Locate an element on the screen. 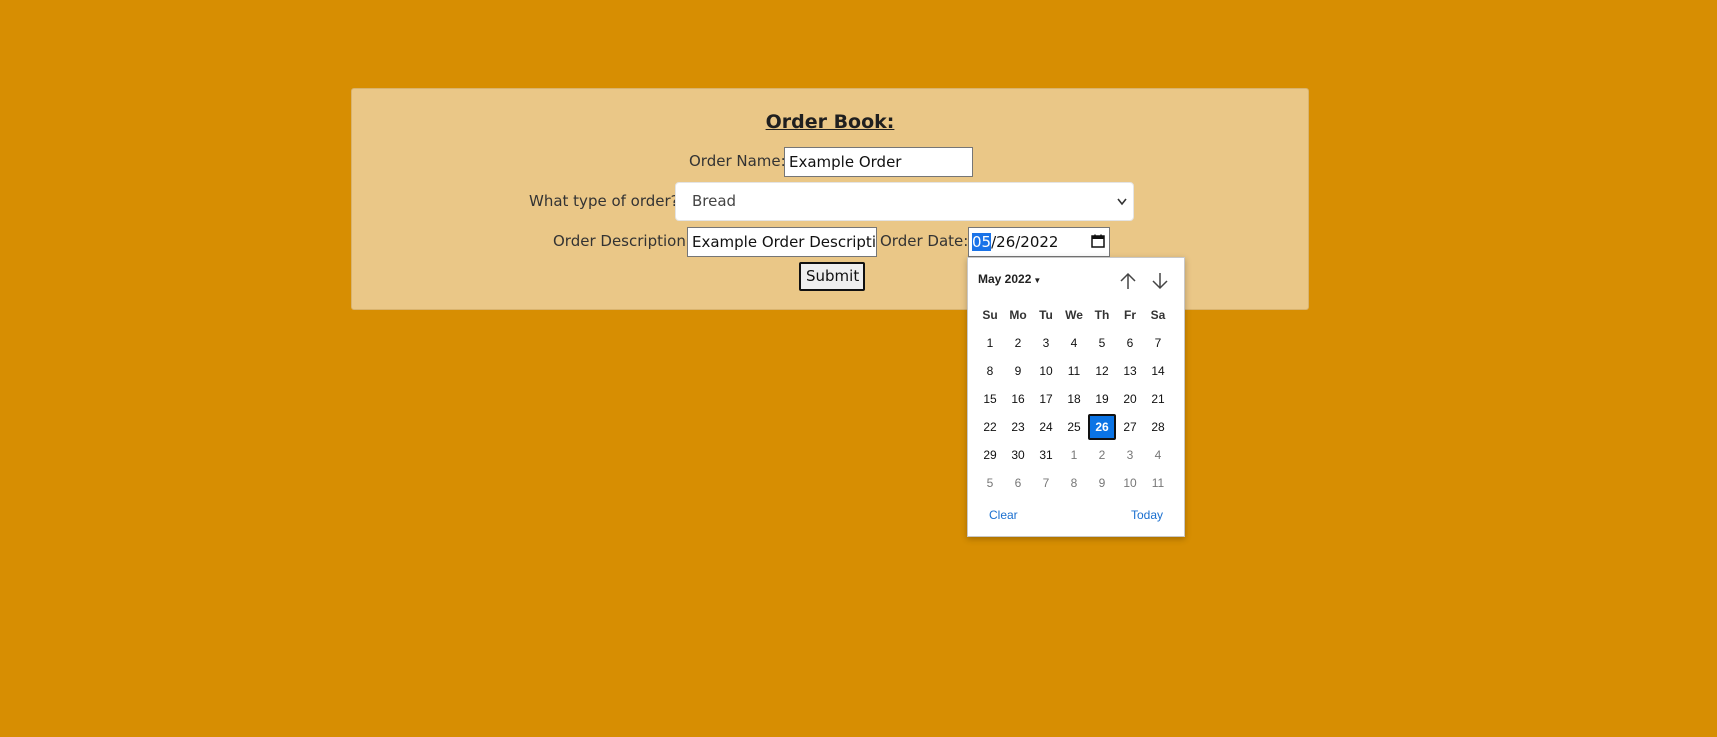 This screenshot has width=1717, height=737. clear-date-button: Clear is located at coordinates (1003, 515).